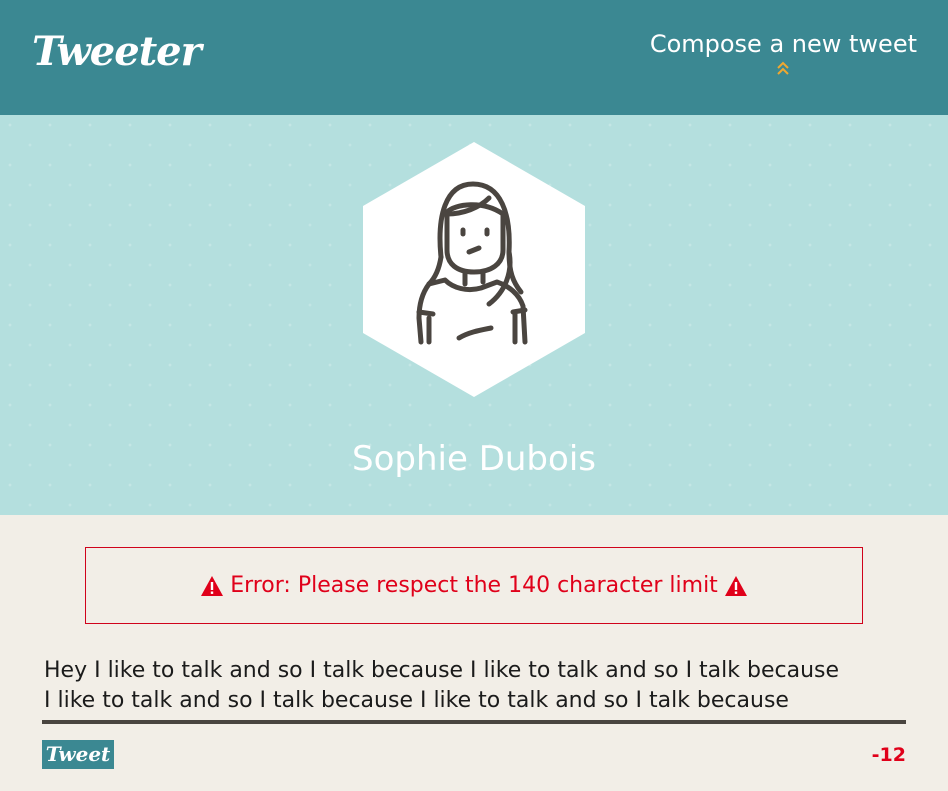  I want to click on compose-toggle: Compose a new tweet, so click(783, 53).